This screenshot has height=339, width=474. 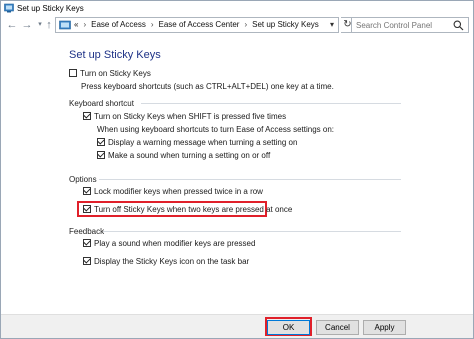 What do you see at coordinates (384, 327) in the screenshot?
I see `apply-button: Apply` at bounding box center [384, 327].